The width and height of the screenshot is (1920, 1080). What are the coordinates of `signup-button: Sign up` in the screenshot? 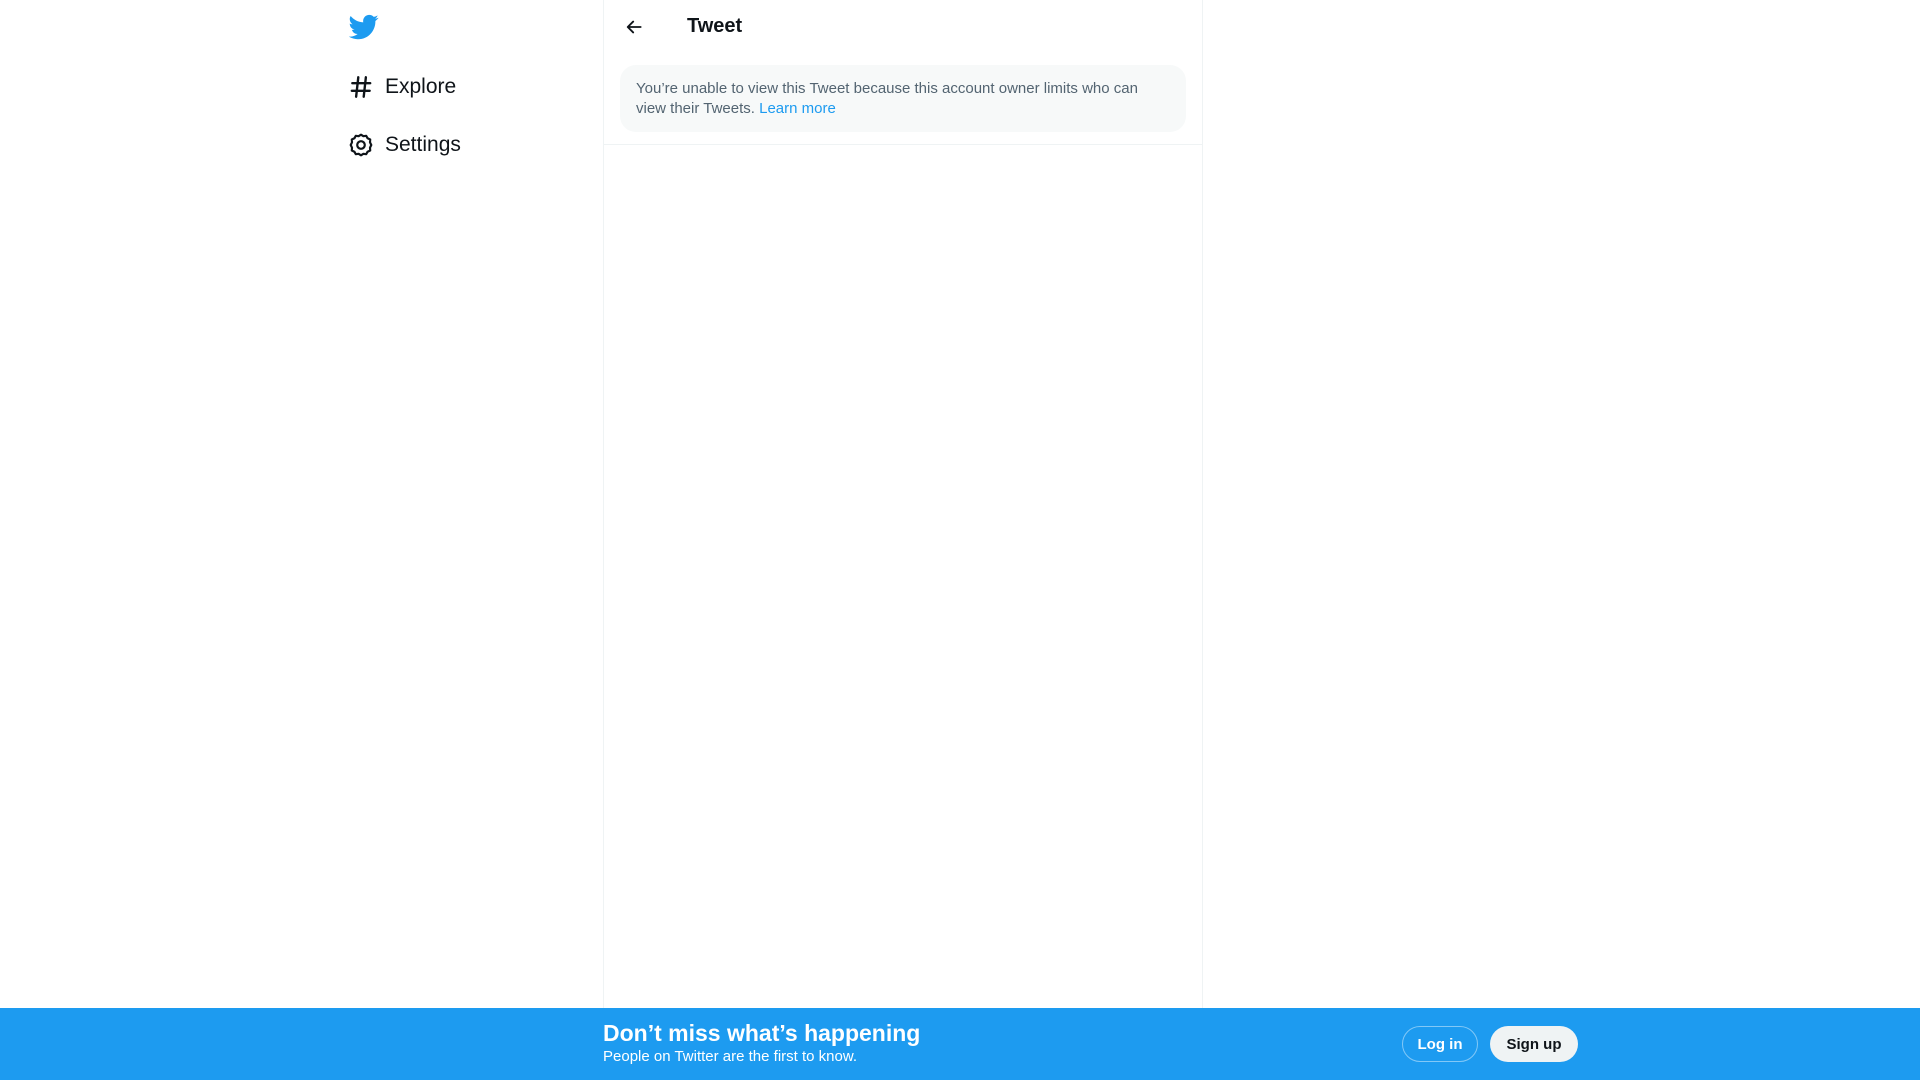 It's located at (1534, 1044).